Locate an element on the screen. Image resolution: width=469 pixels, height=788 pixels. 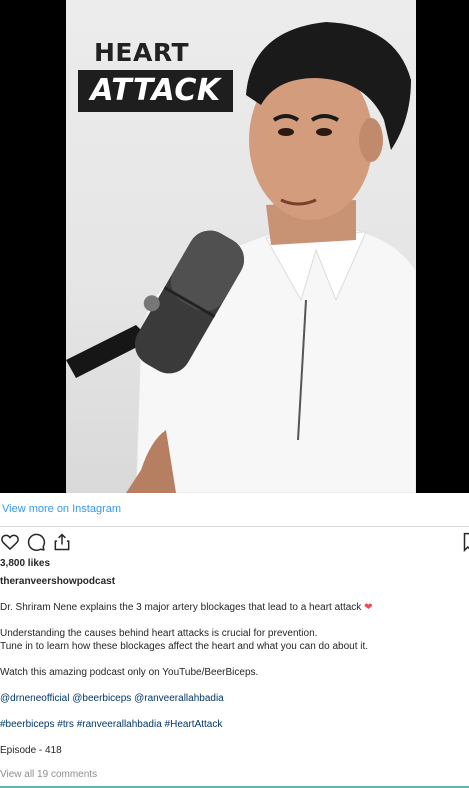
caption-episode: Episode - 418 is located at coordinates (31, 750).